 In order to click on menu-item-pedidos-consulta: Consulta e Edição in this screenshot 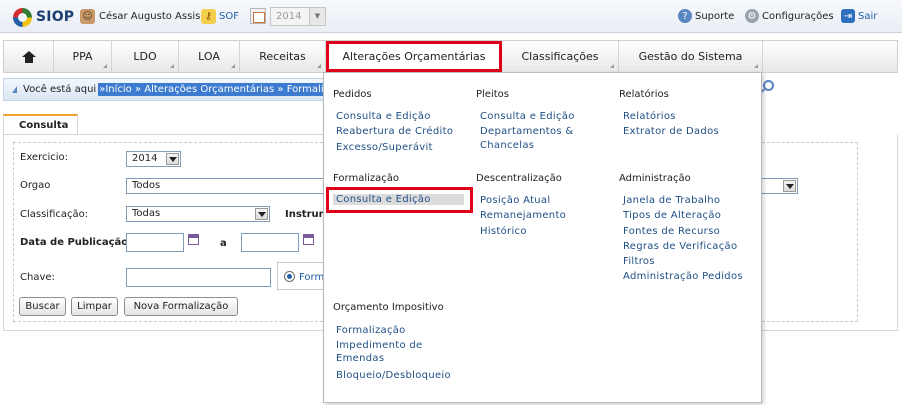, I will do `click(383, 116)`.